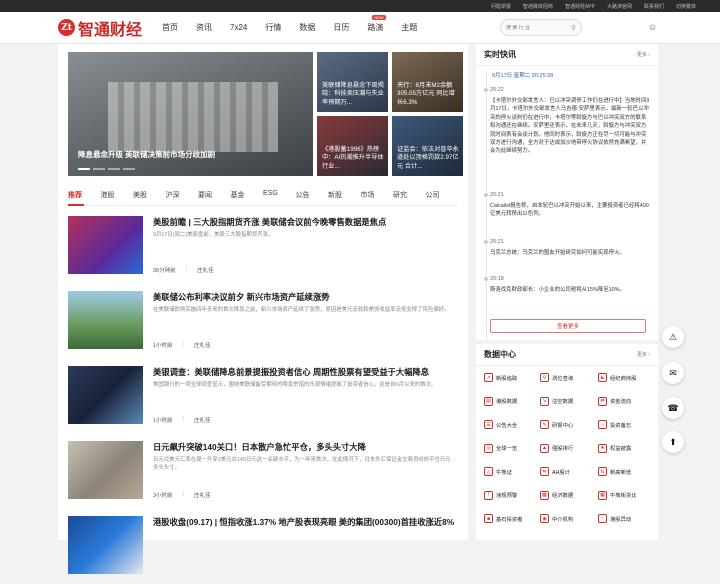  I want to click on nav-item-news: 资讯, so click(204, 27).